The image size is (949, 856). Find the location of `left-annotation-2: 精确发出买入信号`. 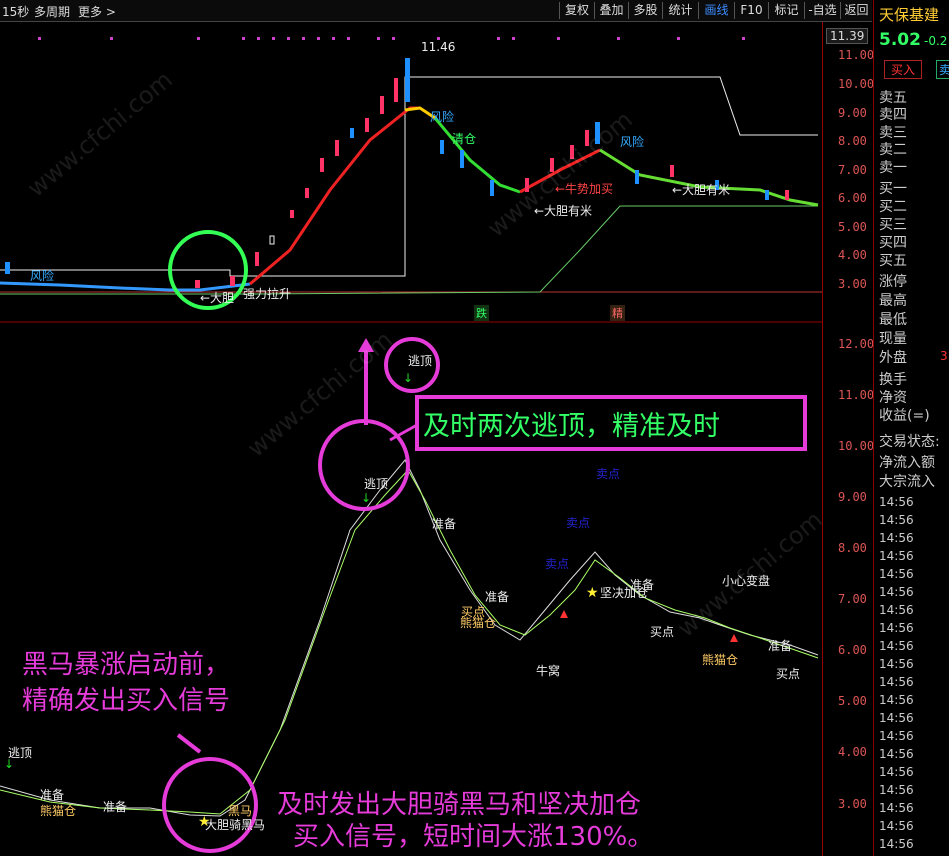

left-annotation-2: 精确发出买入信号 is located at coordinates (126, 701).